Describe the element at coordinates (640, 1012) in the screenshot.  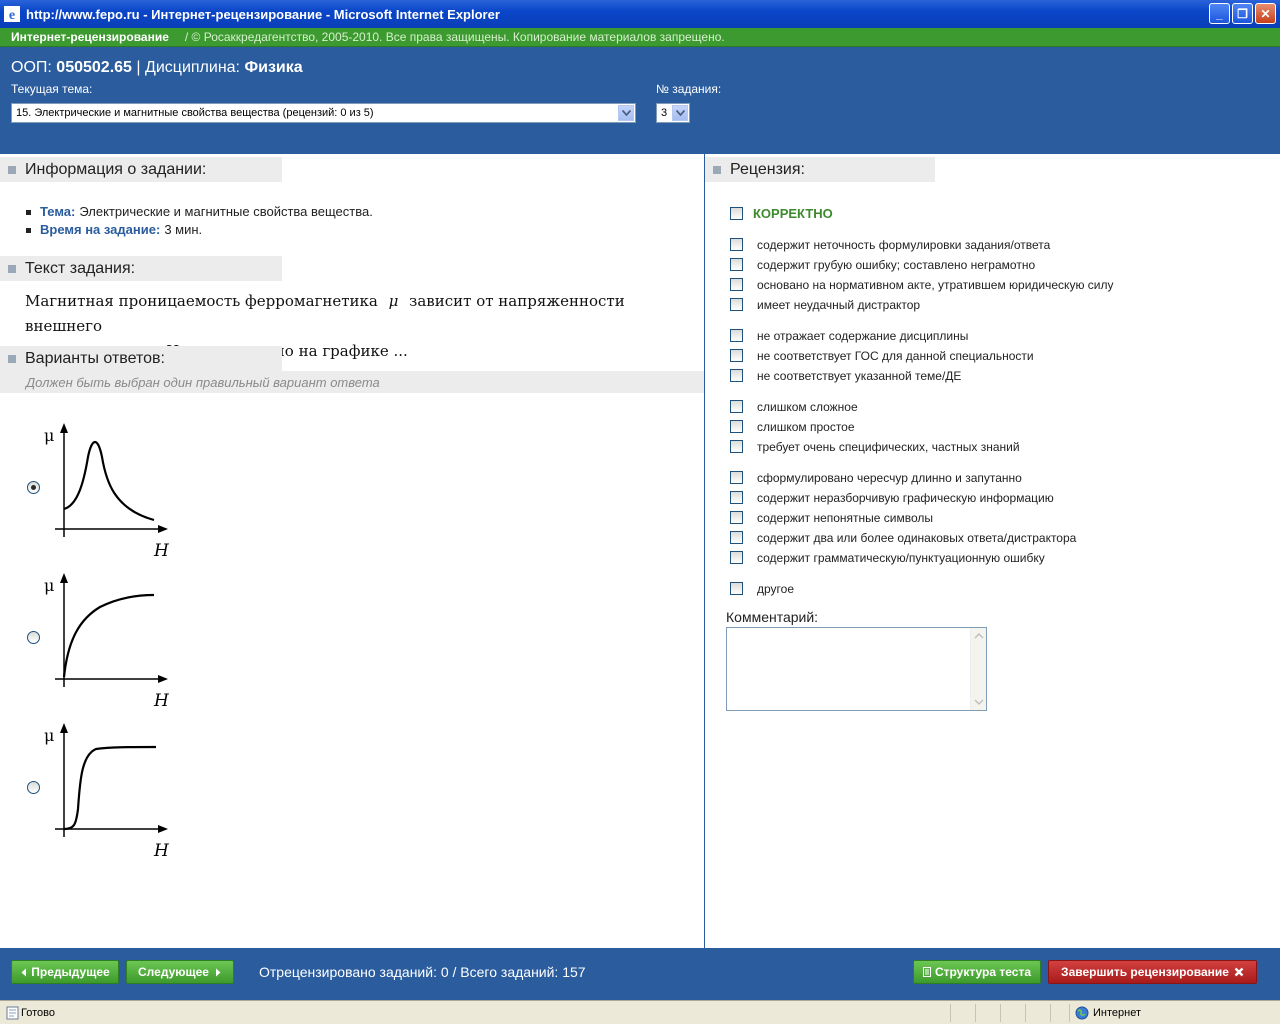
I see `browser-status-bar: Готово Интернет` at that location.